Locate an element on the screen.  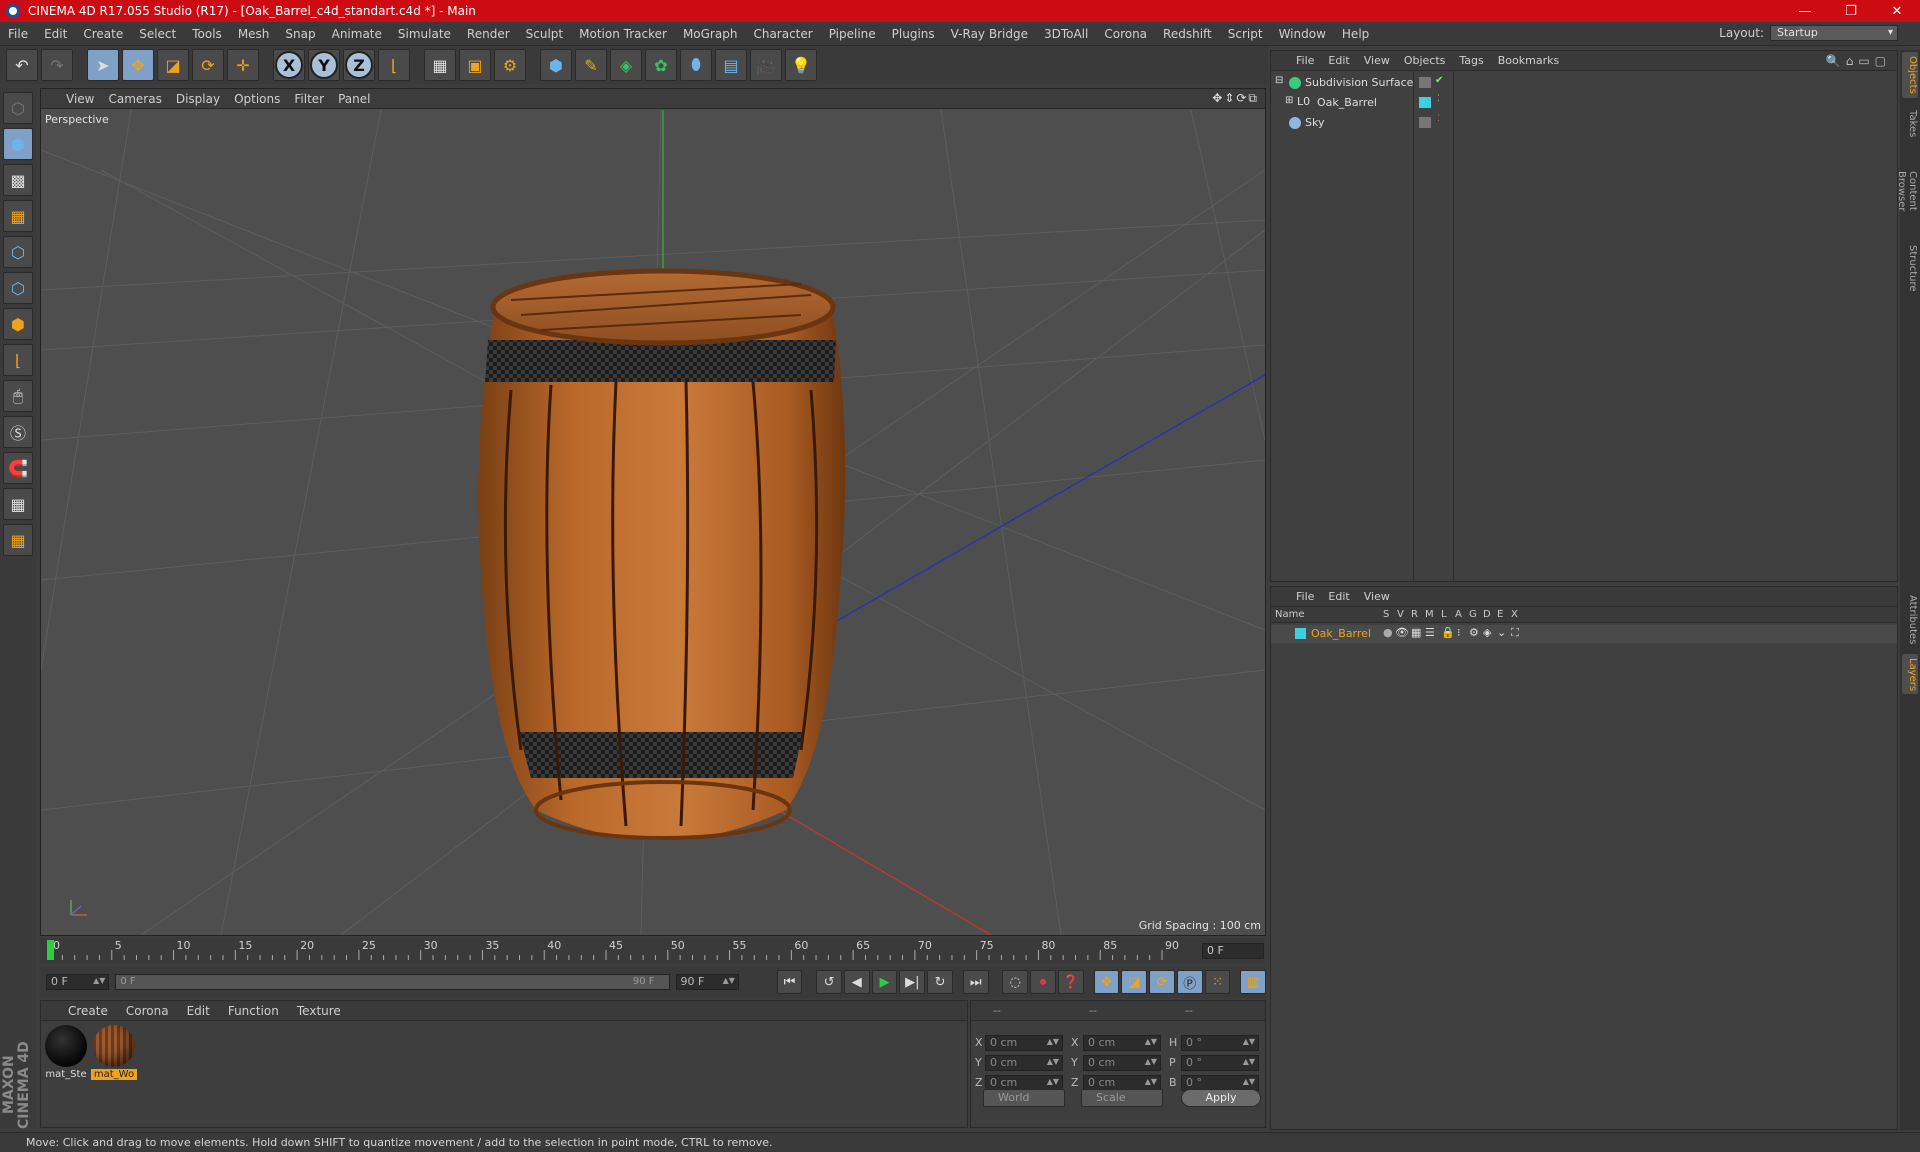
obj-menu-view: View is located at coordinates (1377, 60).